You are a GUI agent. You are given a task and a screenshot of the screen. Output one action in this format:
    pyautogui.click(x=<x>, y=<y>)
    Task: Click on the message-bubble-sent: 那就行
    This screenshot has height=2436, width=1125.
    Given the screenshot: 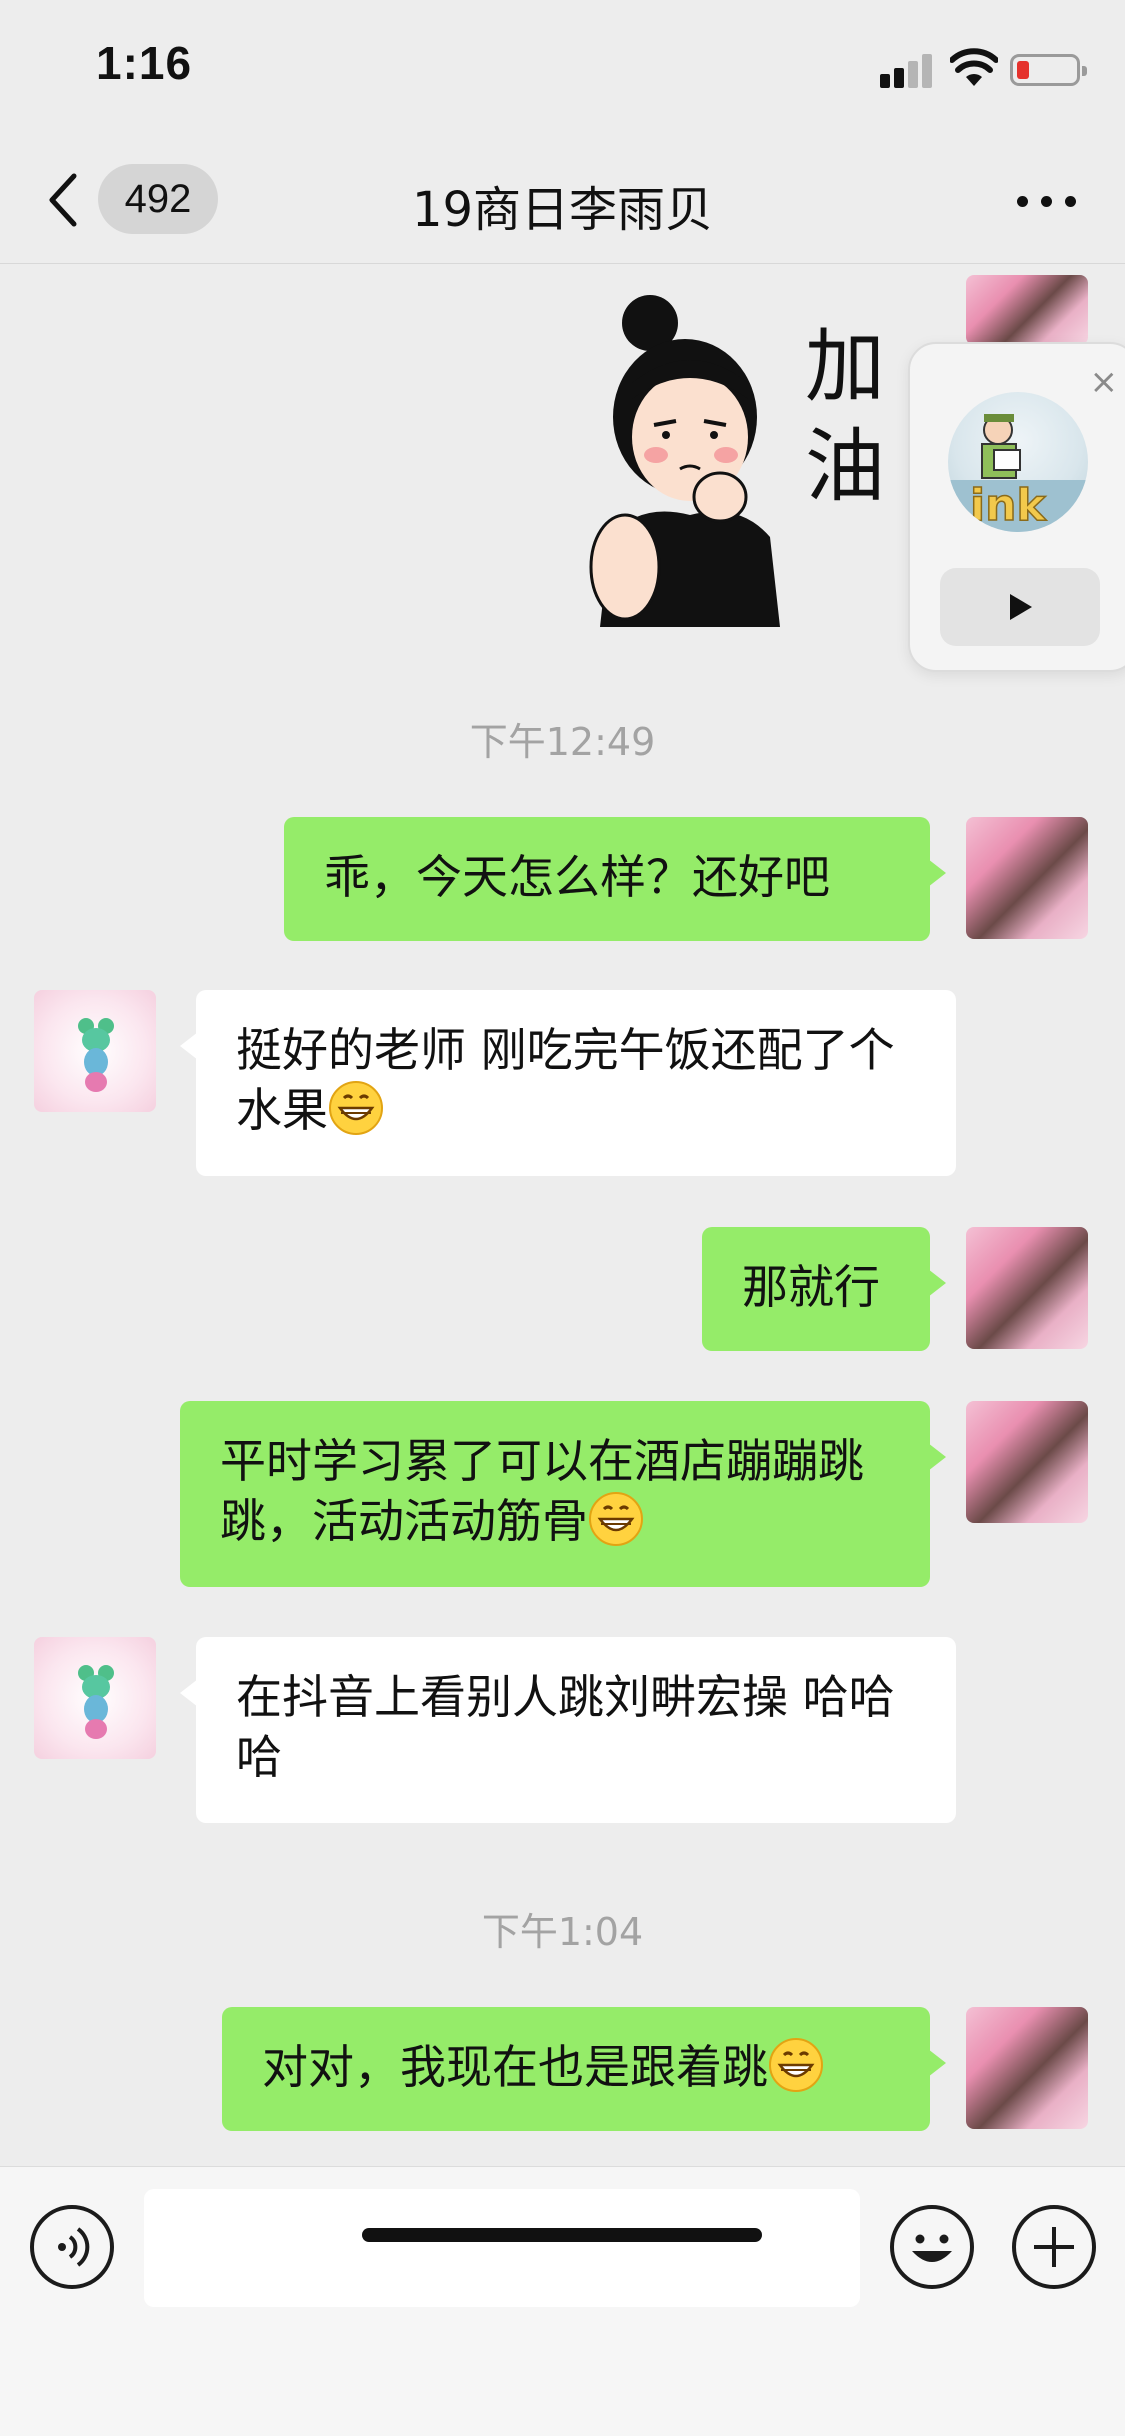 What is the action you would take?
    pyautogui.click(x=824, y=1289)
    